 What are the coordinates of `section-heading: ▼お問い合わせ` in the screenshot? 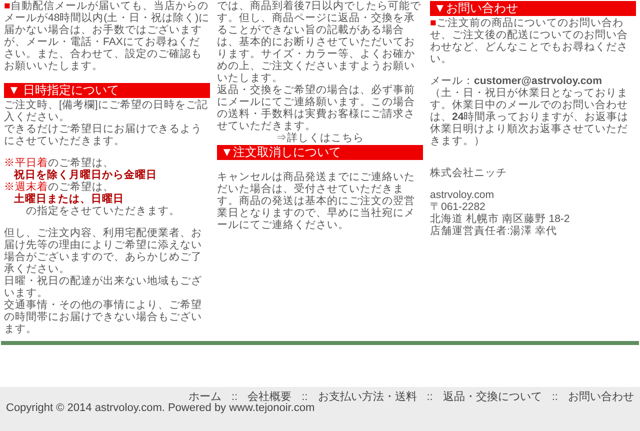 It's located at (533, 8).